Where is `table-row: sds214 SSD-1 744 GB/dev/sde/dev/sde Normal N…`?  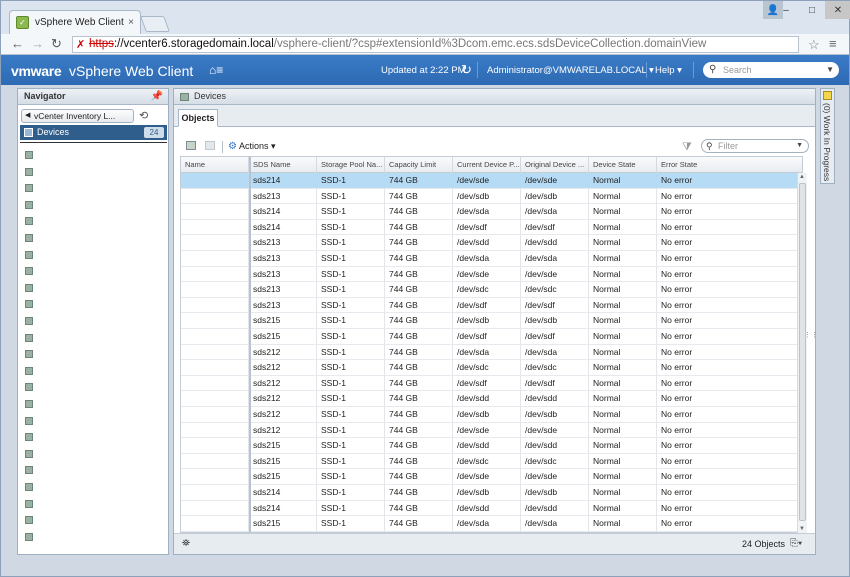 table-row: sds214 SSD-1 744 GB/dev/sde/dev/sde Normal N… is located at coordinates (491, 181).